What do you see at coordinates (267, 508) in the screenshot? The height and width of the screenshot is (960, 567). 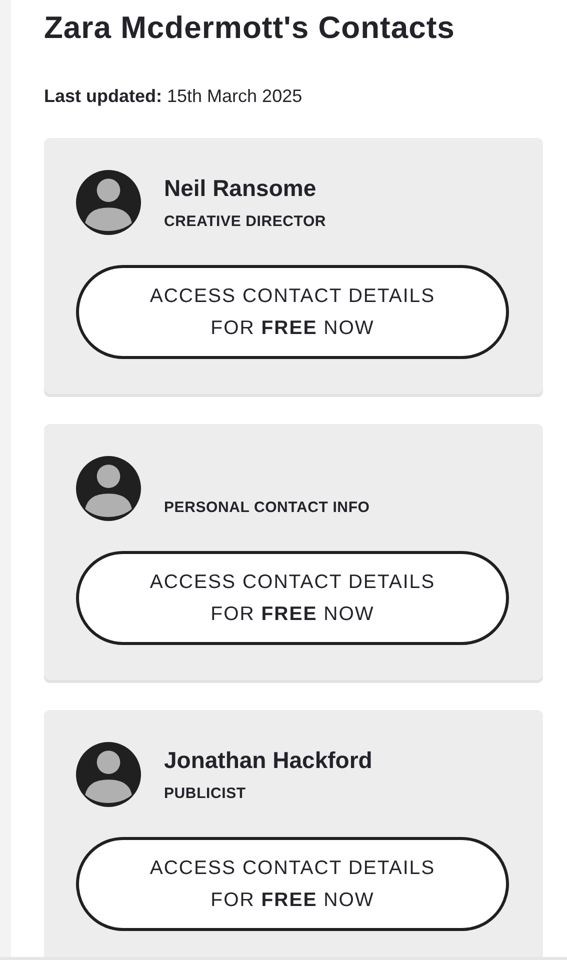 I see `contact-role: PERSONAL CONTACT INFO` at bounding box center [267, 508].